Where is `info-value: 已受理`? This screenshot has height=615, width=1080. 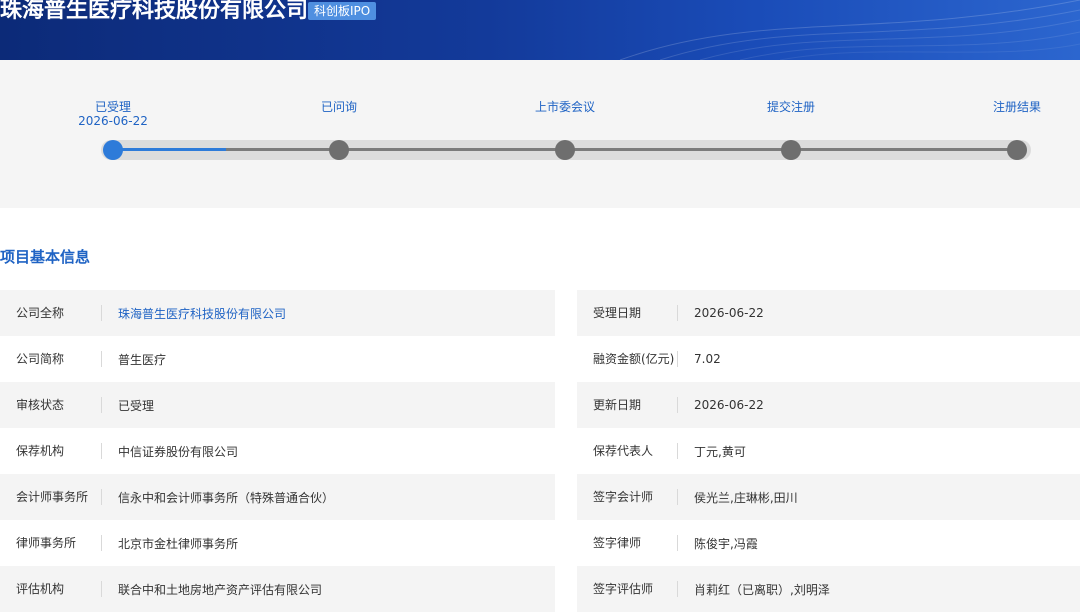 info-value: 已受理 is located at coordinates (136, 405).